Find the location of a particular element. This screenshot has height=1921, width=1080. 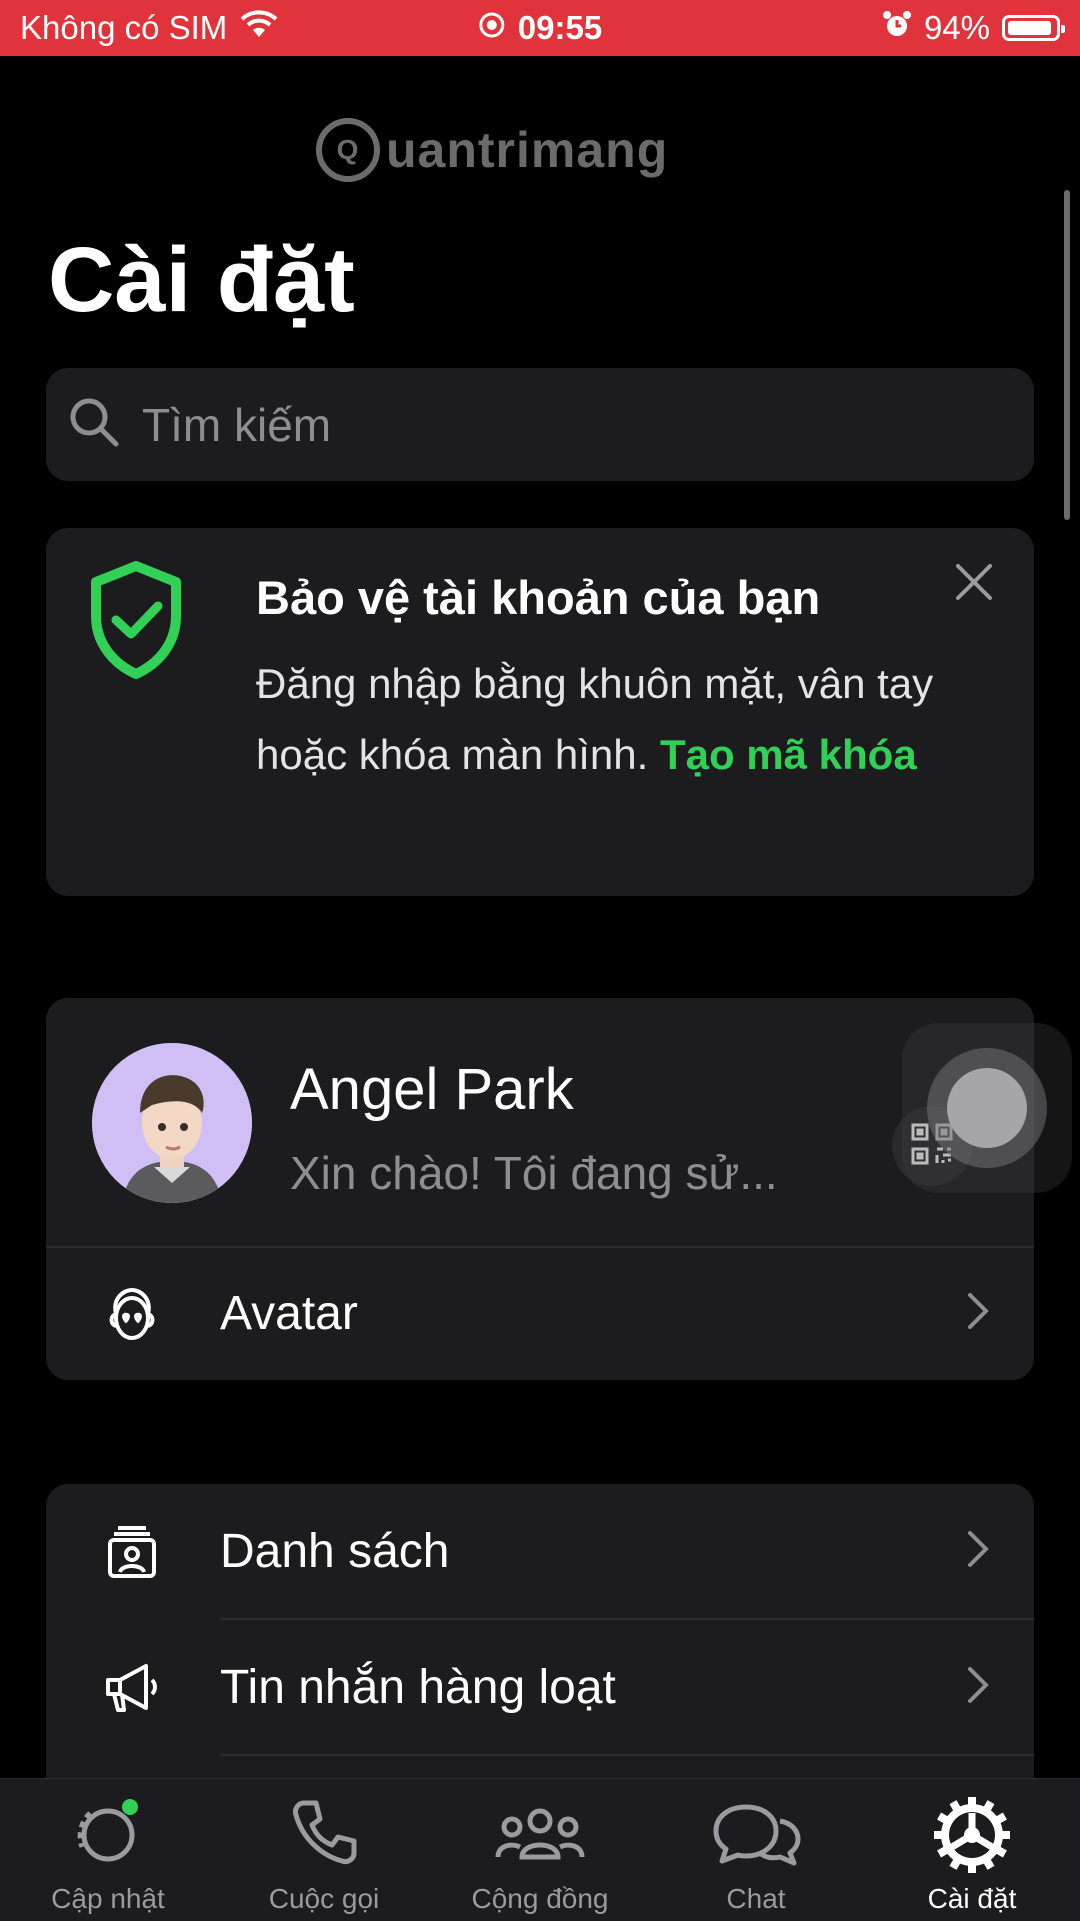

settings-icon is located at coordinates (972, 1837).